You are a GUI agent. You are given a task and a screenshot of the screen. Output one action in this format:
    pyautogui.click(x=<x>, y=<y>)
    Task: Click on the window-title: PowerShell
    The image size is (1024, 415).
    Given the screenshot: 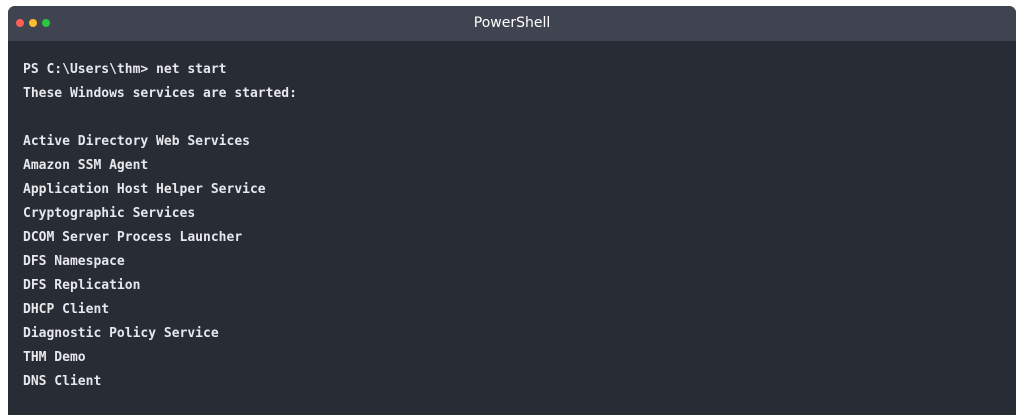 What is the action you would take?
    pyautogui.click(x=512, y=23)
    